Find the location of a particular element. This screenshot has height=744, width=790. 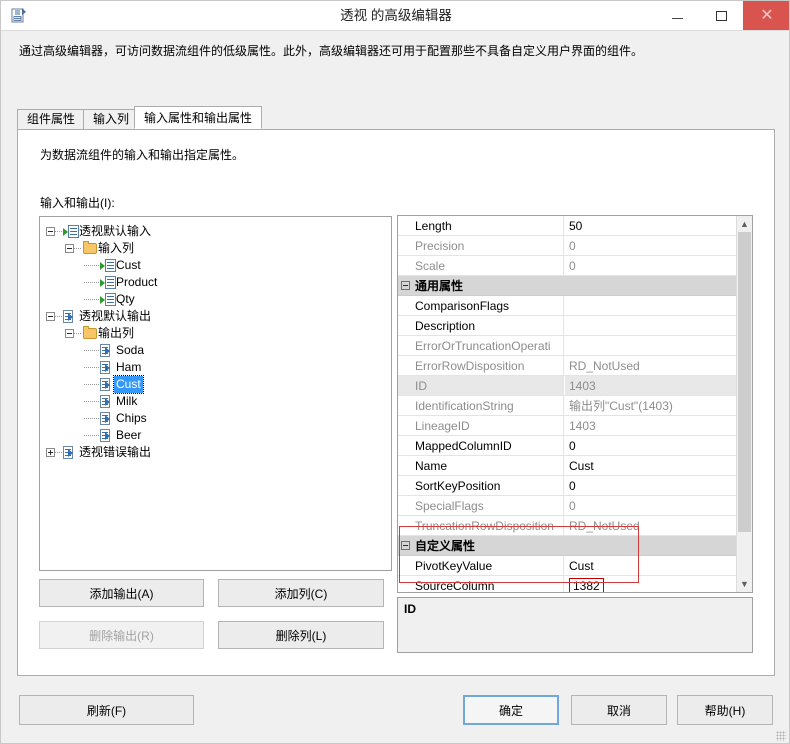

property-row: TruncationRowDisposition RD_NotUsed is located at coordinates (567, 526).